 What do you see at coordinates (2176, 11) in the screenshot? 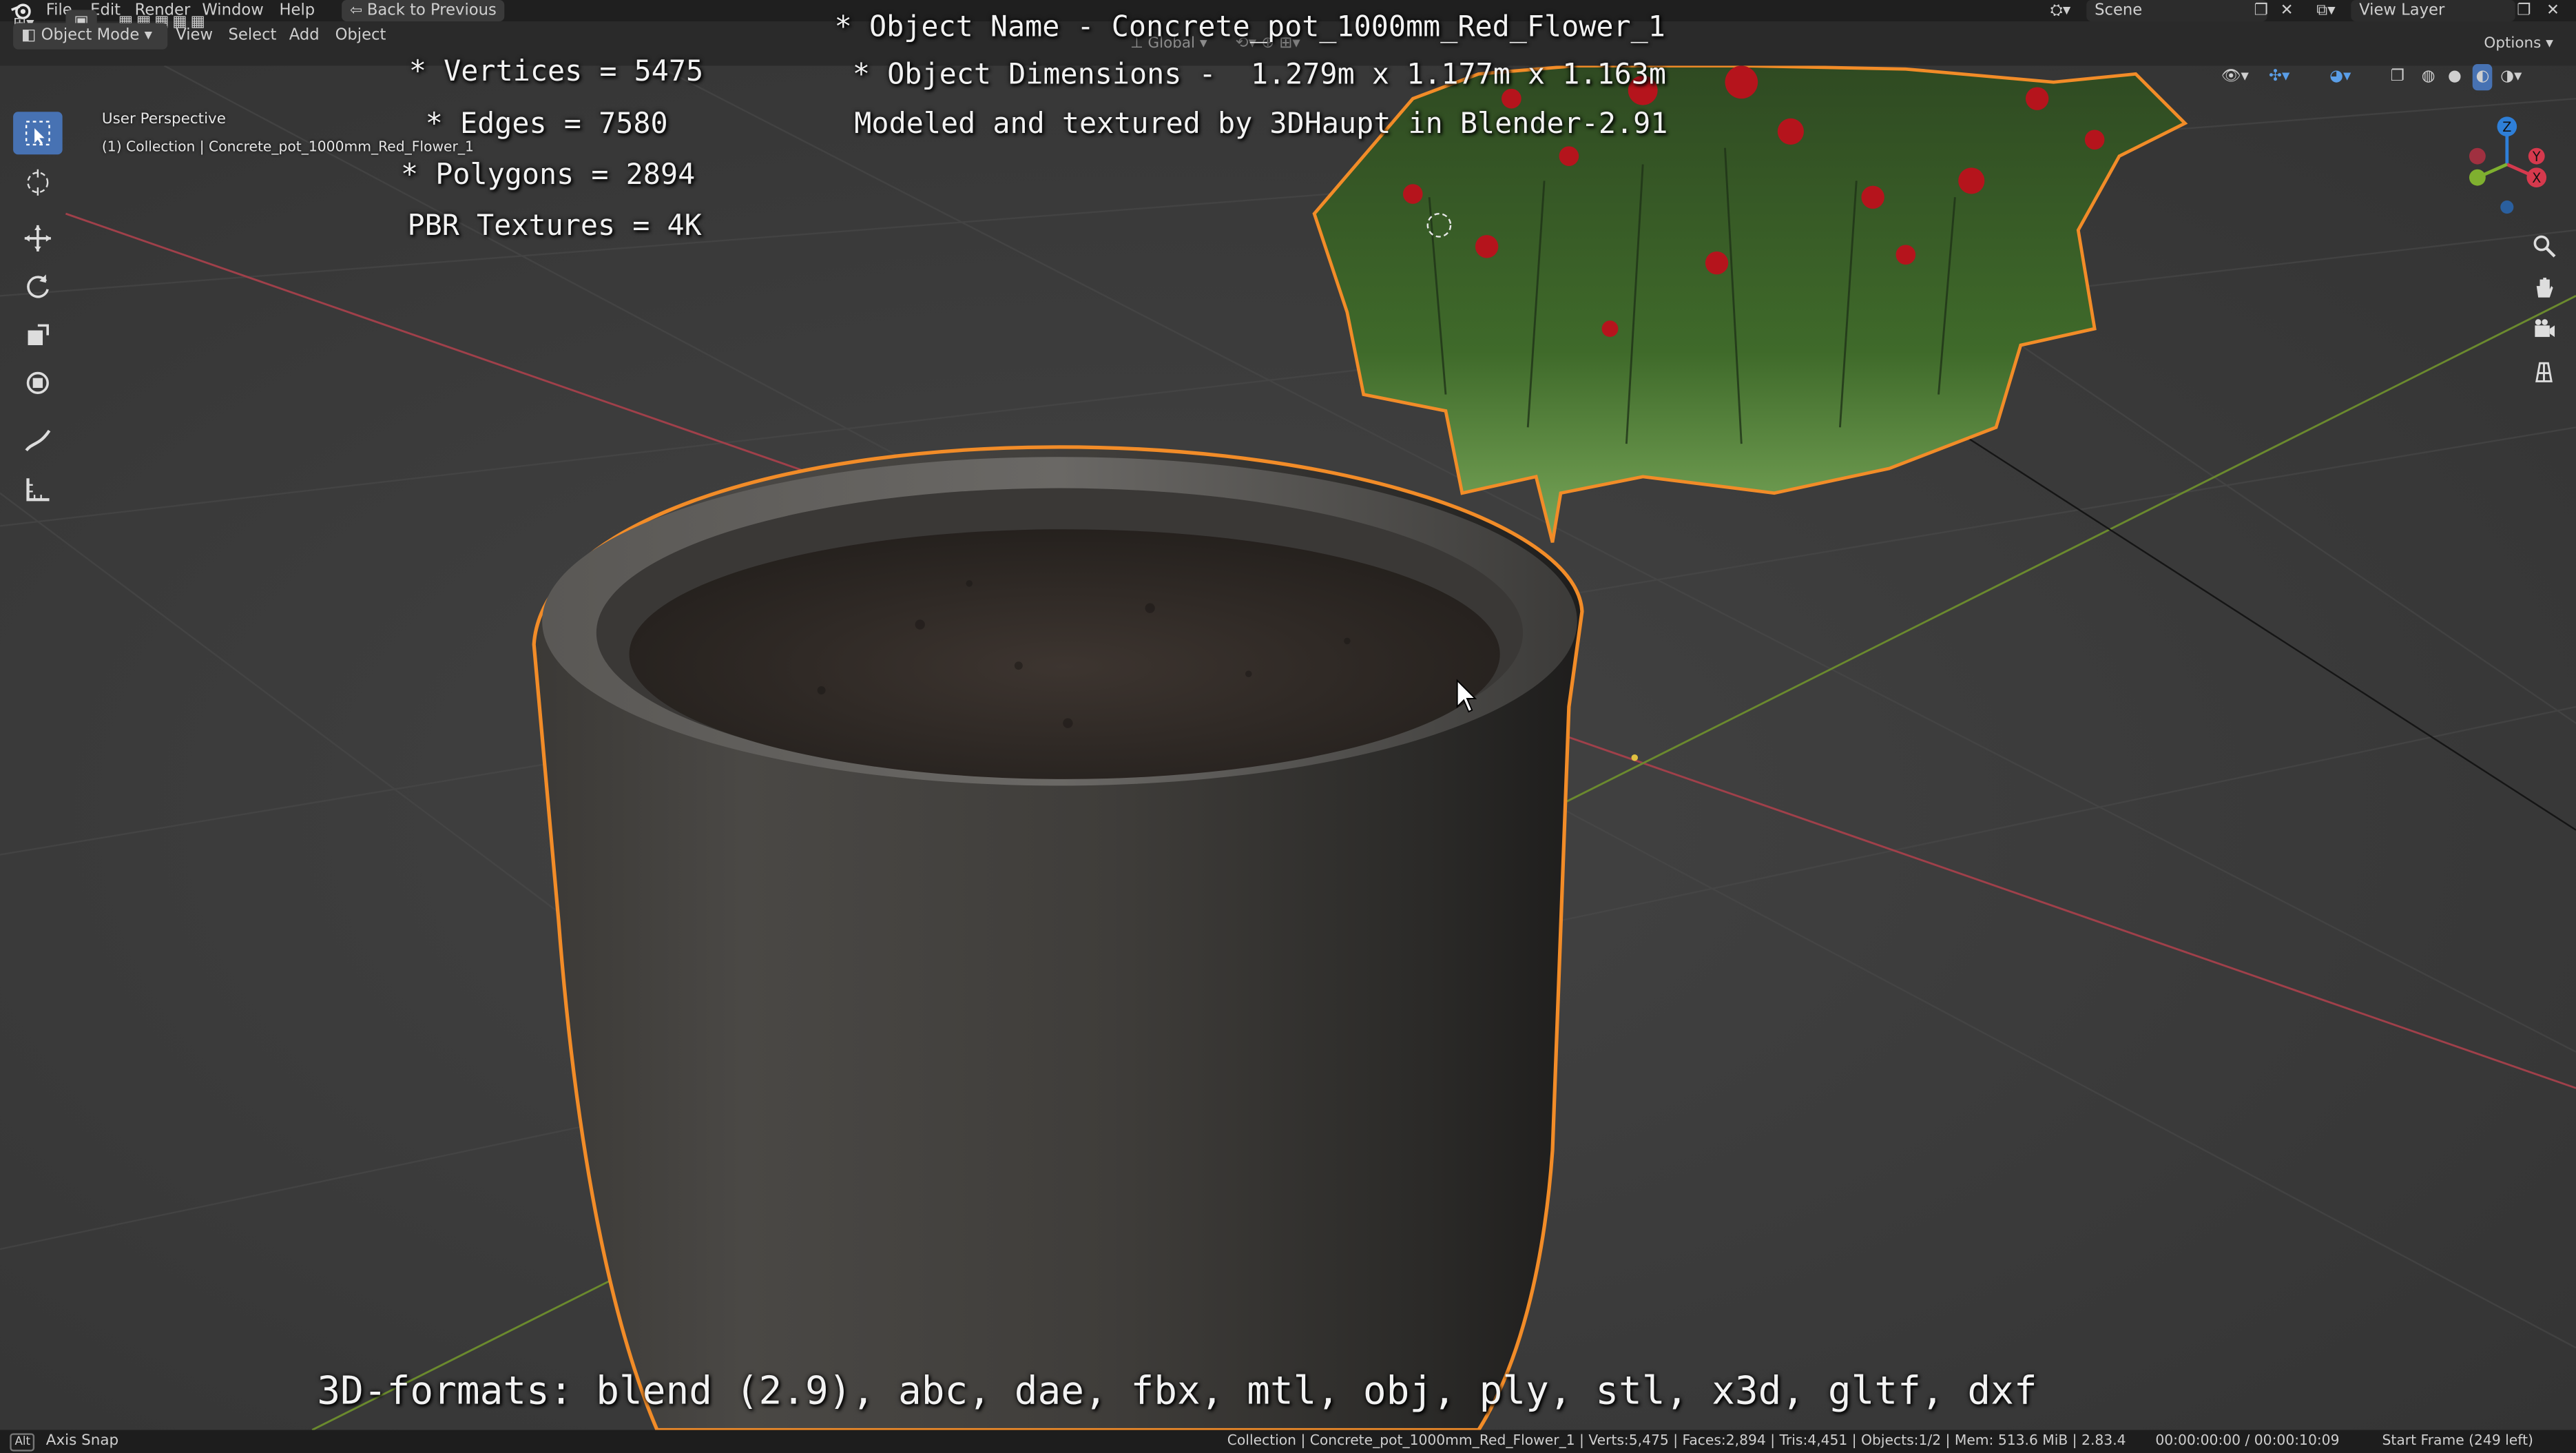
I see `scene-field: Scene` at bounding box center [2176, 11].